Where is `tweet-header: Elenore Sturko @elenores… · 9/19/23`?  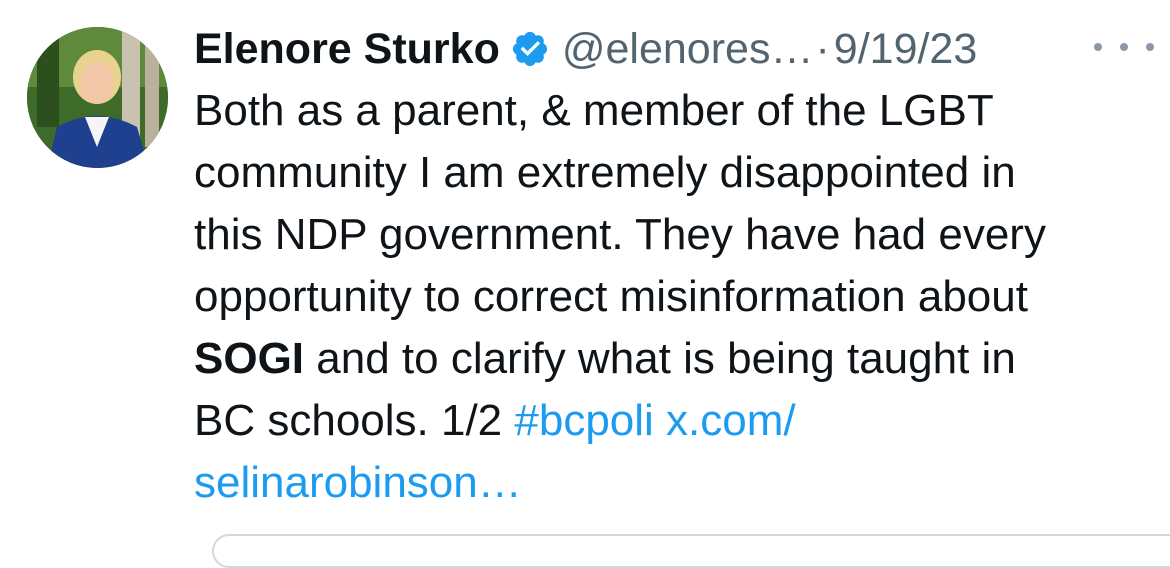 tweet-header: Elenore Sturko @elenores… · 9/19/23 is located at coordinates (674, 49).